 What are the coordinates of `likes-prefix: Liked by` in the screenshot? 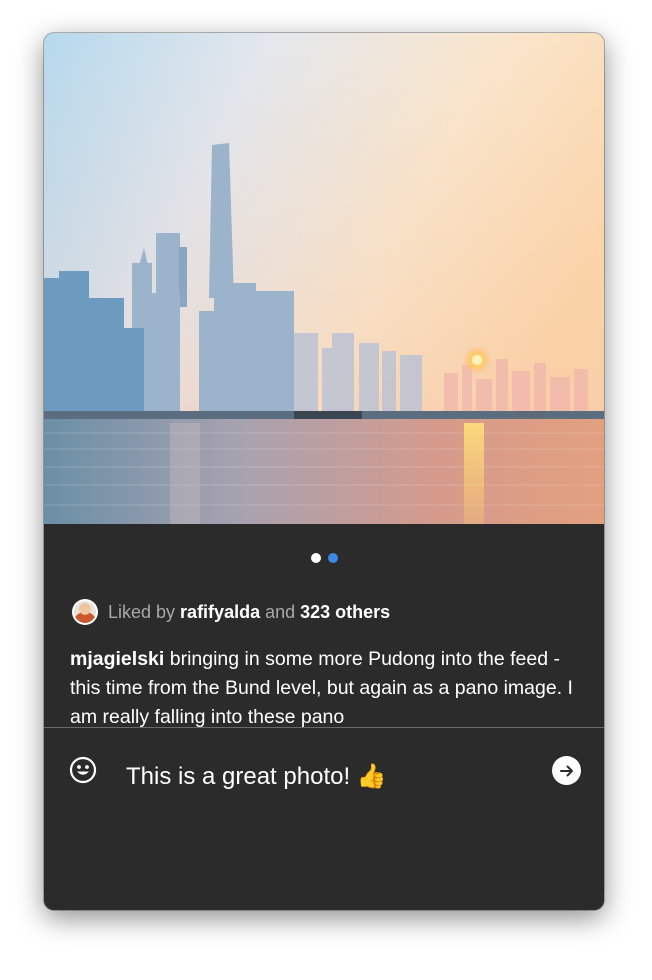 It's located at (142, 611).